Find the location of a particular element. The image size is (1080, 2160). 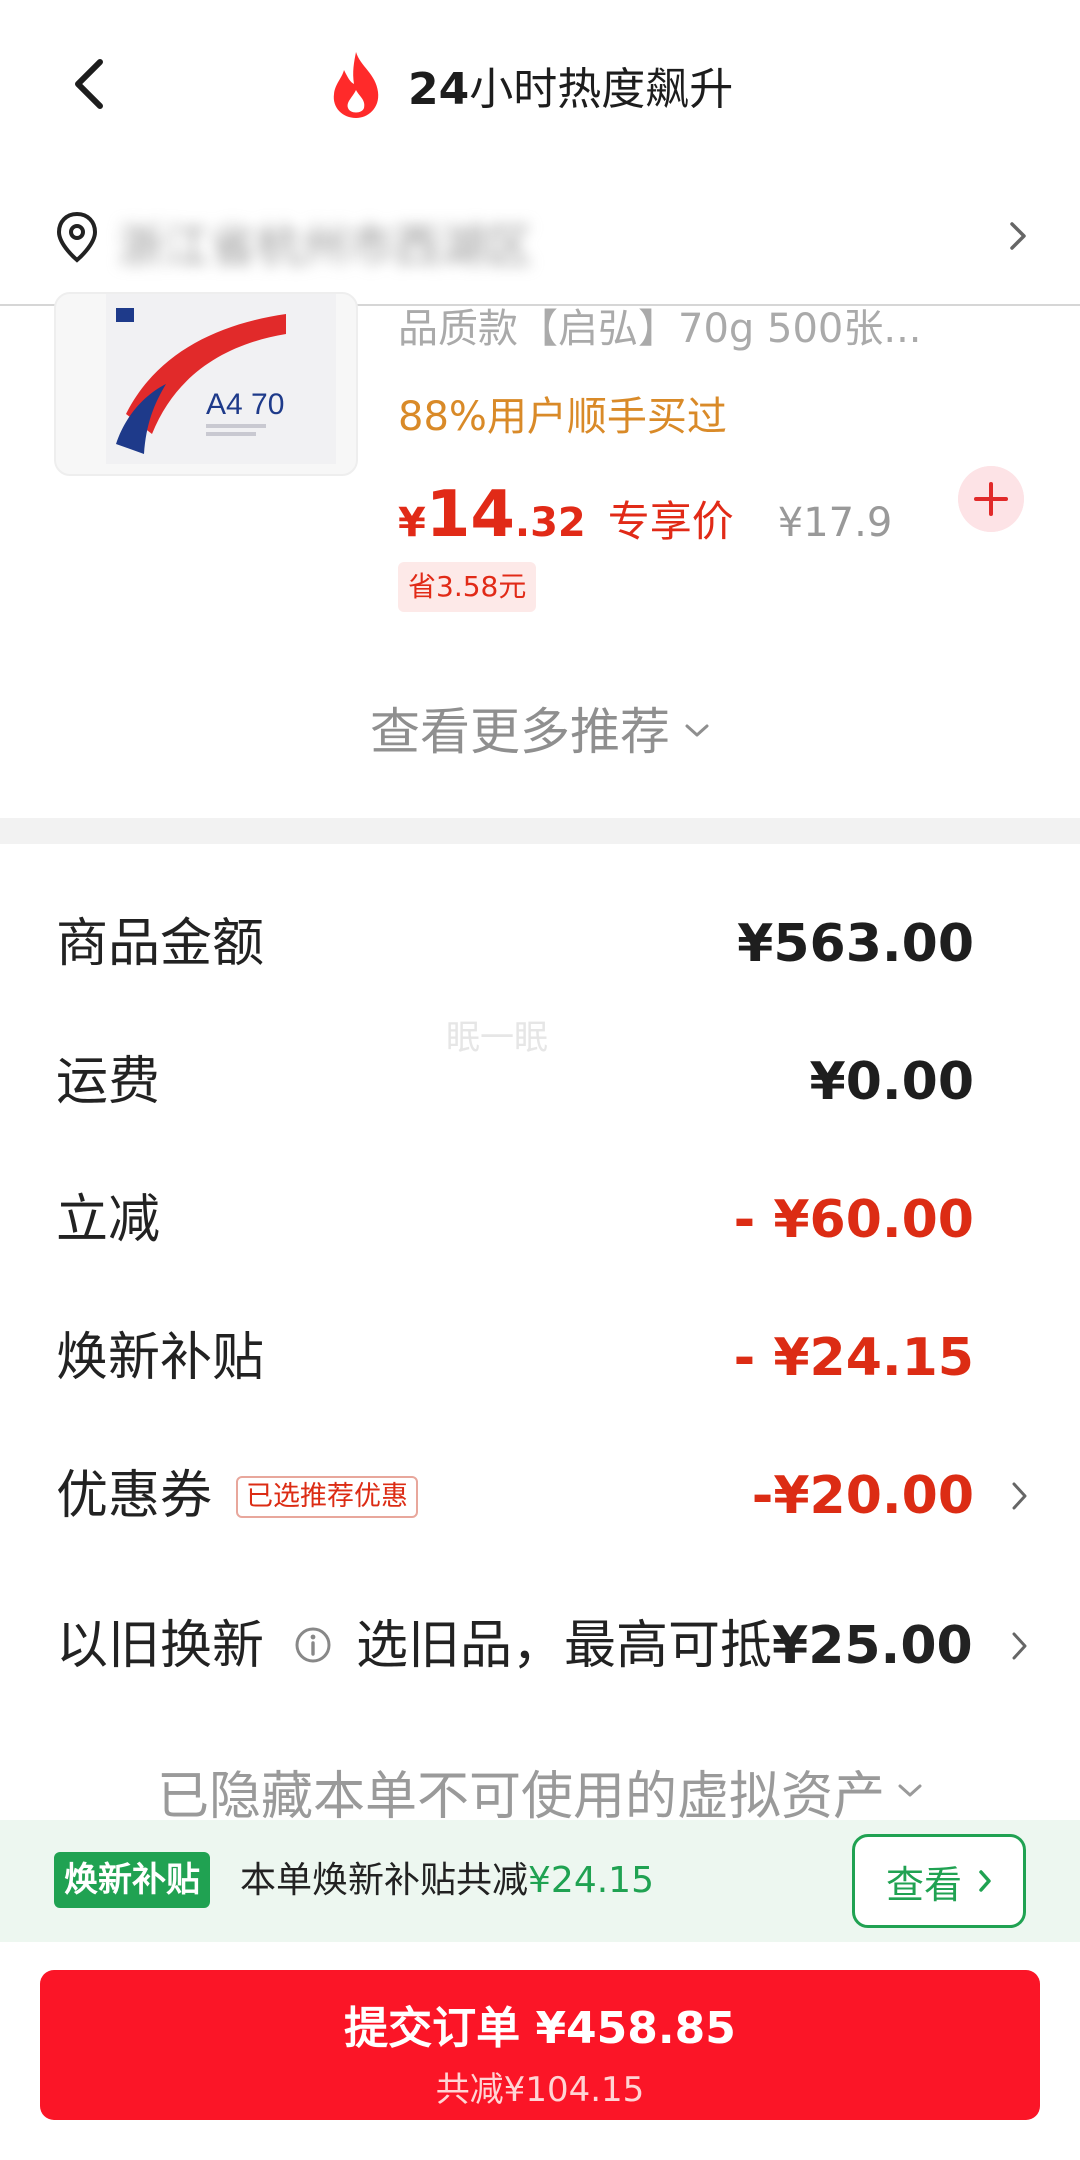

product-image: A4 70 is located at coordinates (206, 384).